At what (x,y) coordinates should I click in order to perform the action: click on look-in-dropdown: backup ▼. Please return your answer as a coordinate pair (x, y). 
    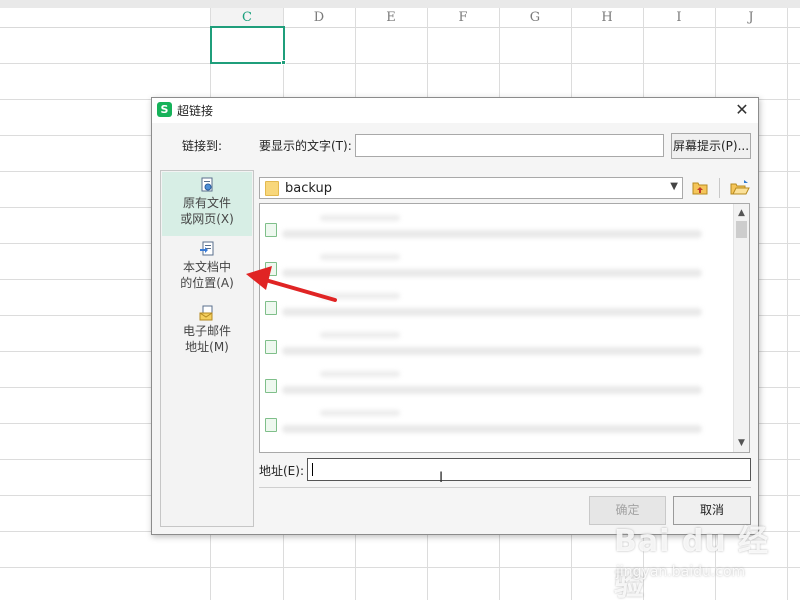
    Looking at the image, I should click on (471, 188).